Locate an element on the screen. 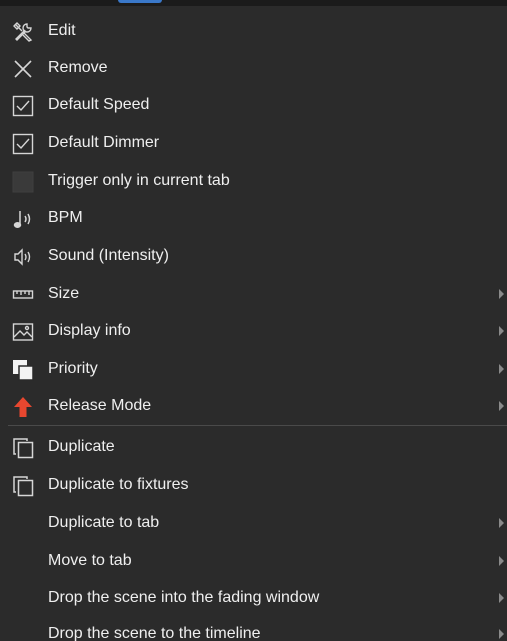 The height and width of the screenshot is (641, 507). menu-item-label: Display info is located at coordinates (89, 330).